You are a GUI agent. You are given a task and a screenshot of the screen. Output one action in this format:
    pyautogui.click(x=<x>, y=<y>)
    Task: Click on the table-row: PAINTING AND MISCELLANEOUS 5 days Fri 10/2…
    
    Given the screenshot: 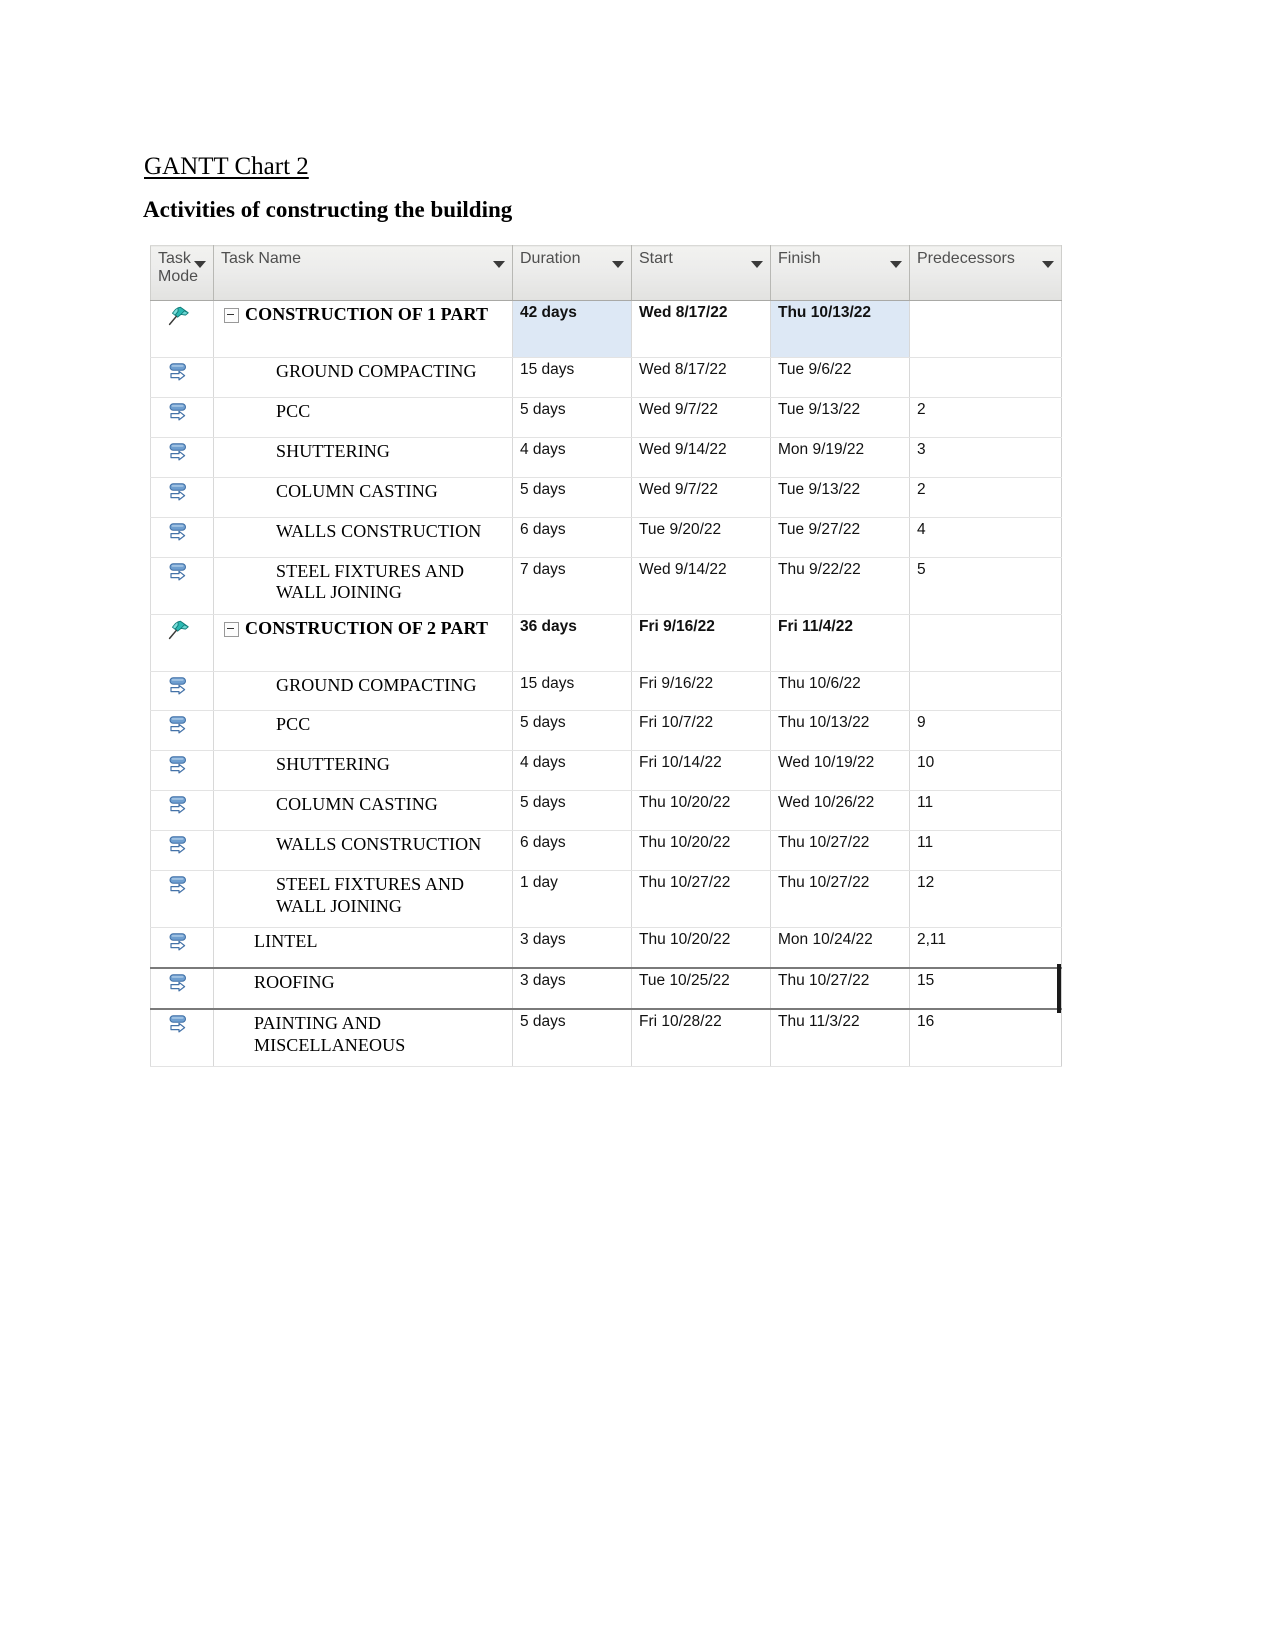 What is the action you would take?
    pyautogui.click(x=606, y=1037)
    